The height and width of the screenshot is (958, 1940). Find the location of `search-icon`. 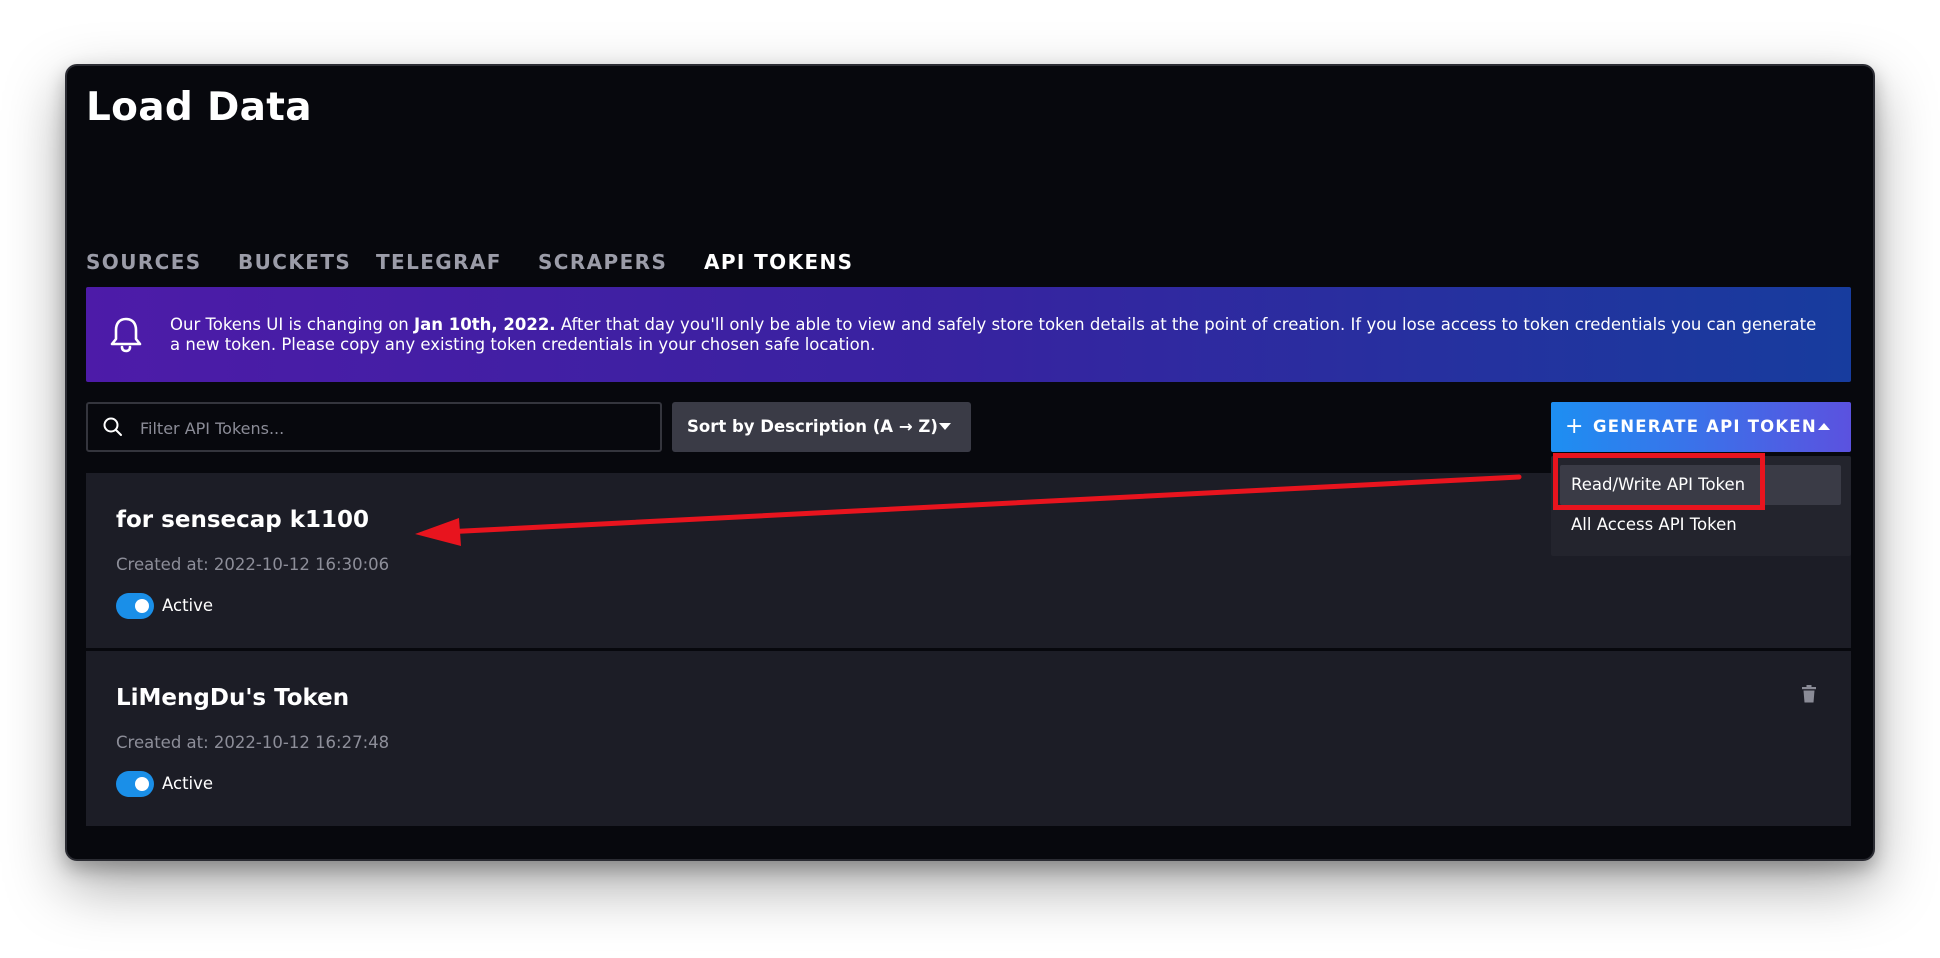

search-icon is located at coordinates (112, 426).